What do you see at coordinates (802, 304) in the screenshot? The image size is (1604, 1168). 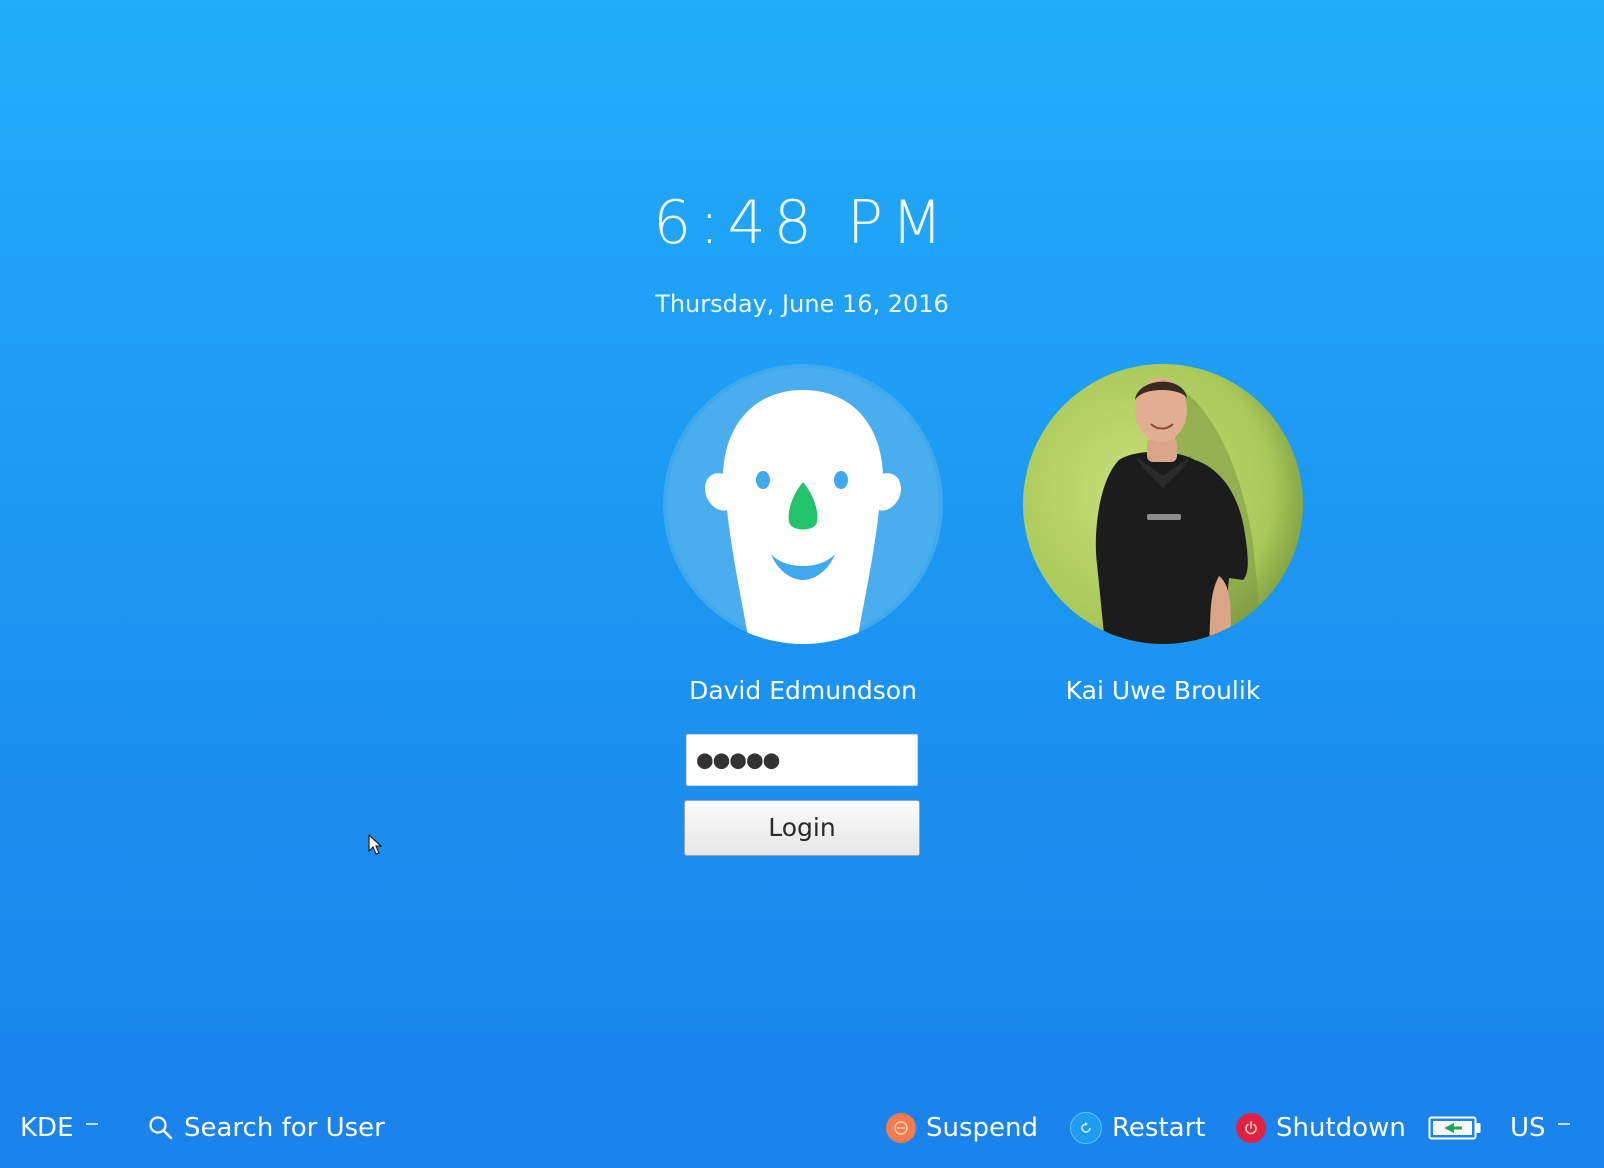 I see `clock-date: Thursday, June 16, 2016` at bounding box center [802, 304].